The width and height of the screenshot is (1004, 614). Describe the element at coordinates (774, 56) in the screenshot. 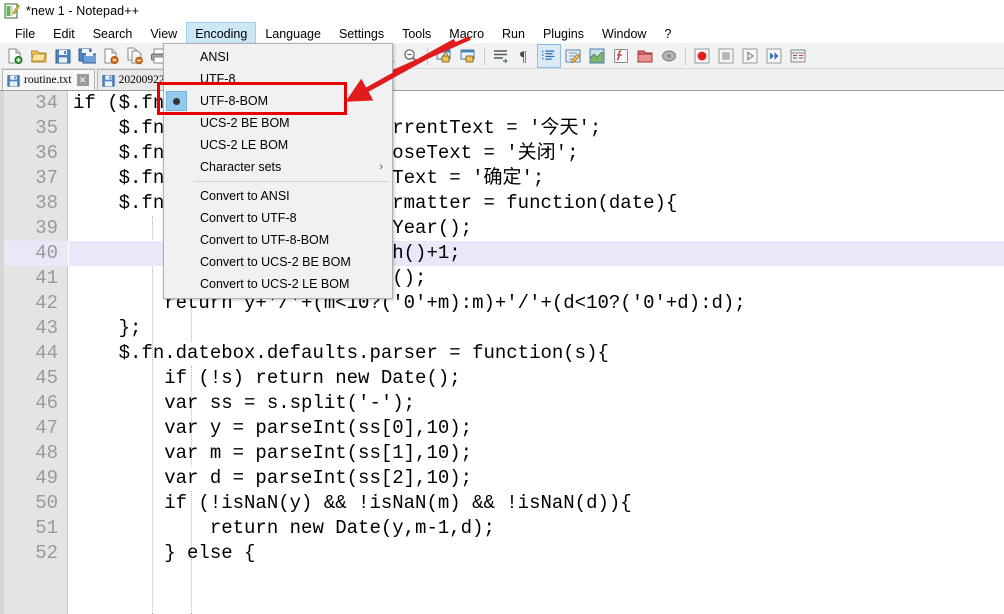

I see `run-macro-multiple-times-icon` at that location.